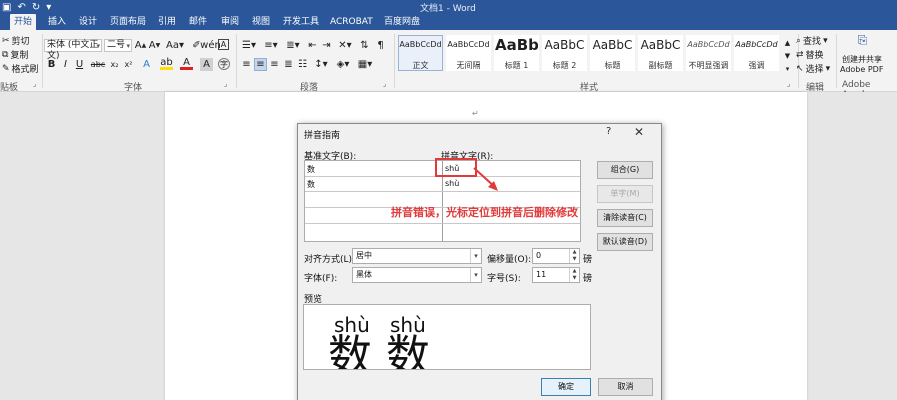 This screenshot has height=400, width=897. What do you see at coordinates (246, 64) in the screenshot?
I see `align-left-icon: ≡` at bounding box center [246, 64].